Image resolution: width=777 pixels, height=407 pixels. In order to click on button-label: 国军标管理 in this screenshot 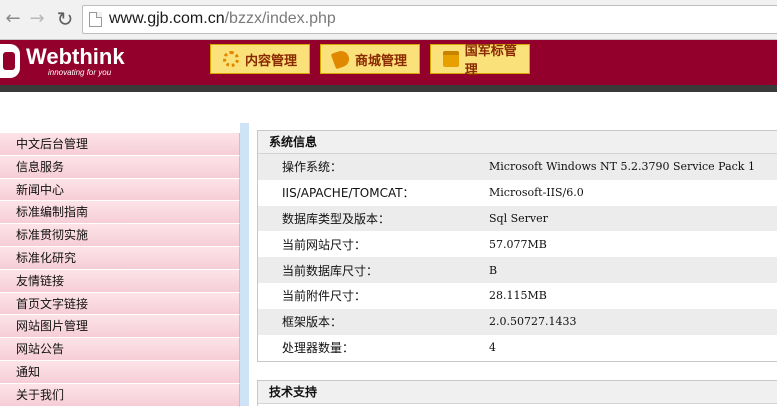, I will do `click(490, 61)`.